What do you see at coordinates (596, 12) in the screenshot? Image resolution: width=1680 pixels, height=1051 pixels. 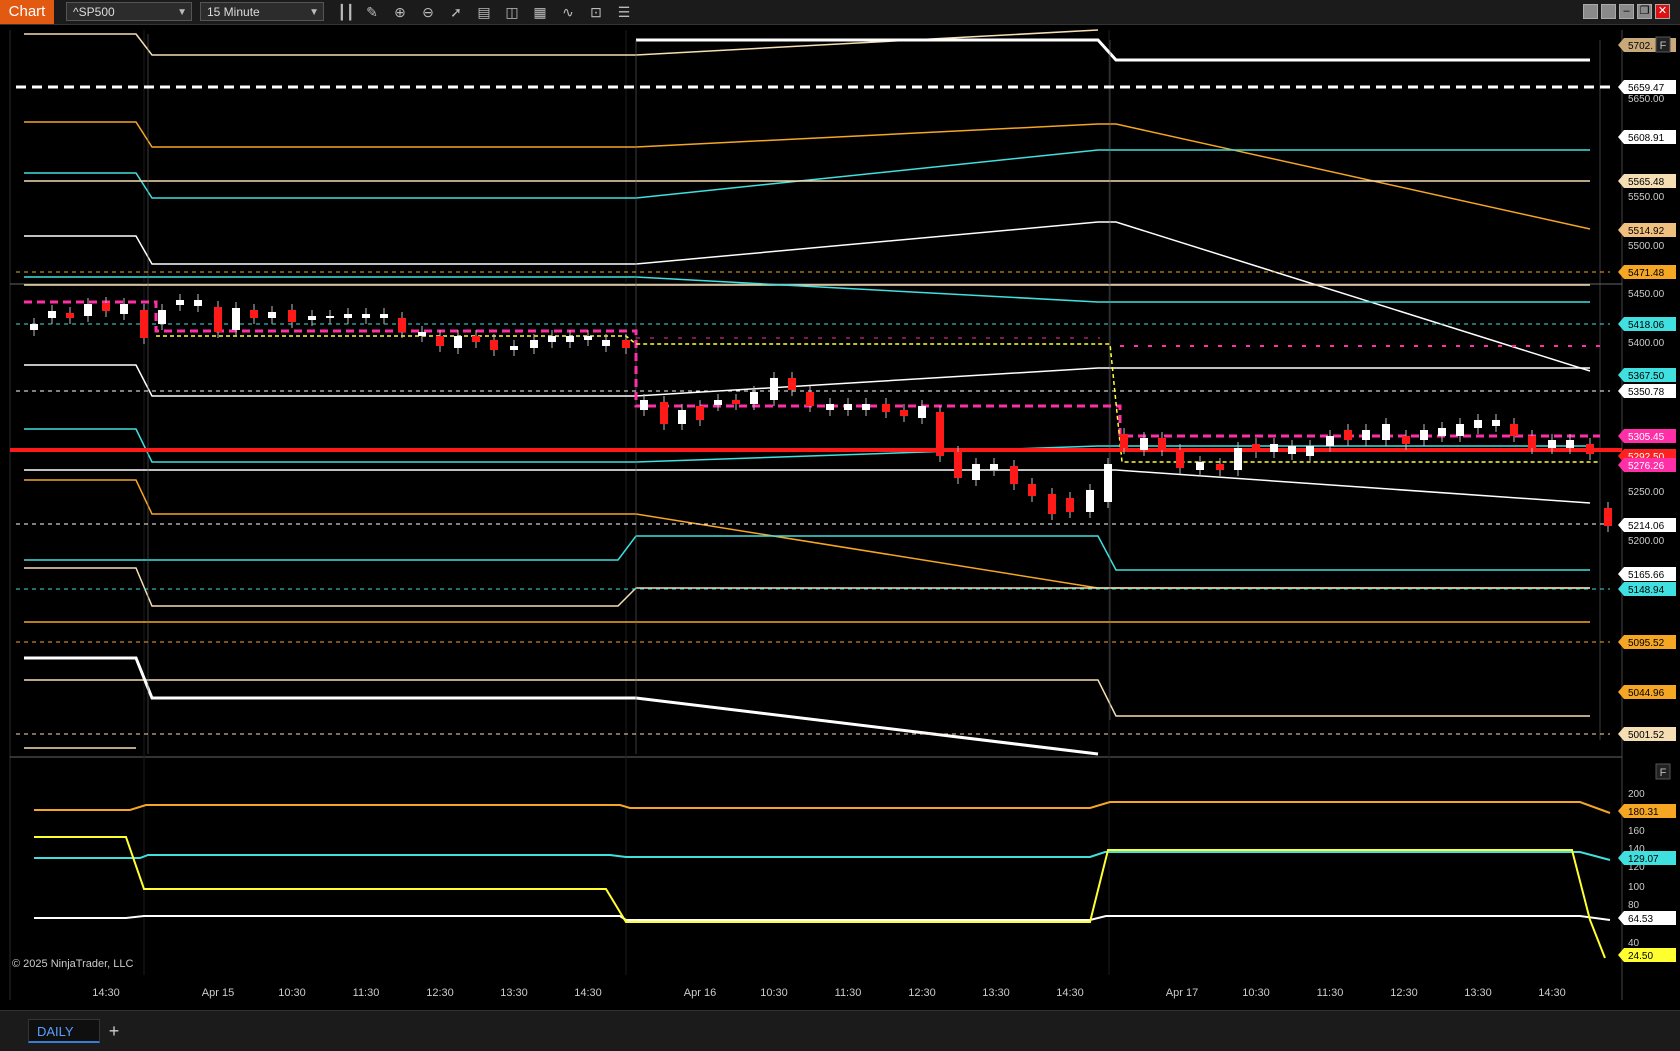 I see `indicators-icon: ⊡` at bounding box center [596, 12].